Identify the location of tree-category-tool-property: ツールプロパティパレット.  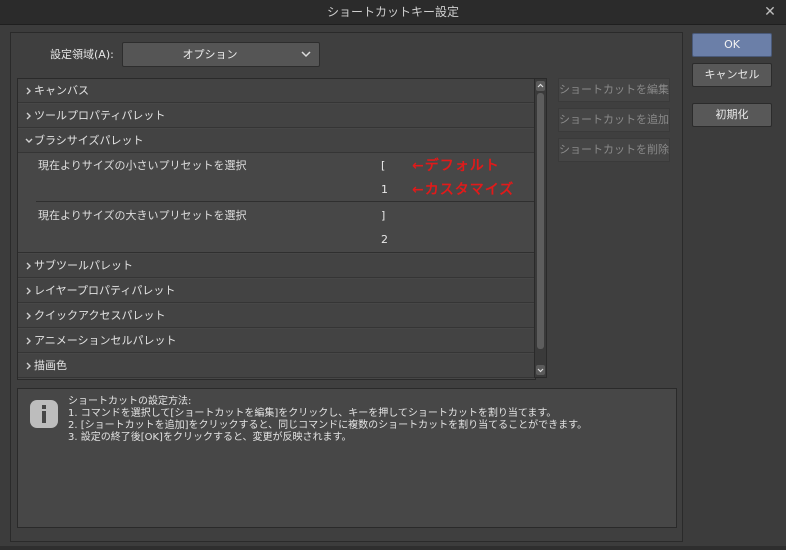
(276, 116).